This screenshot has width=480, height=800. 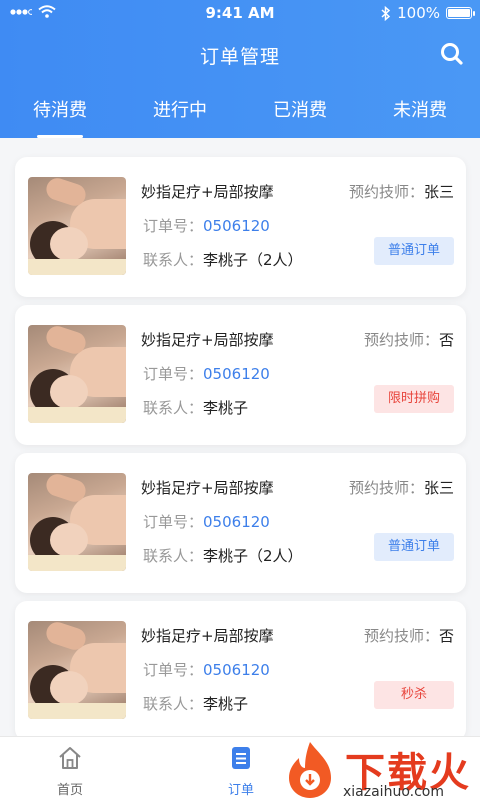 What do you see at coordinates (460, 13) in the screenshot?
I see `battery-icon` at bounding box center [460, 13].